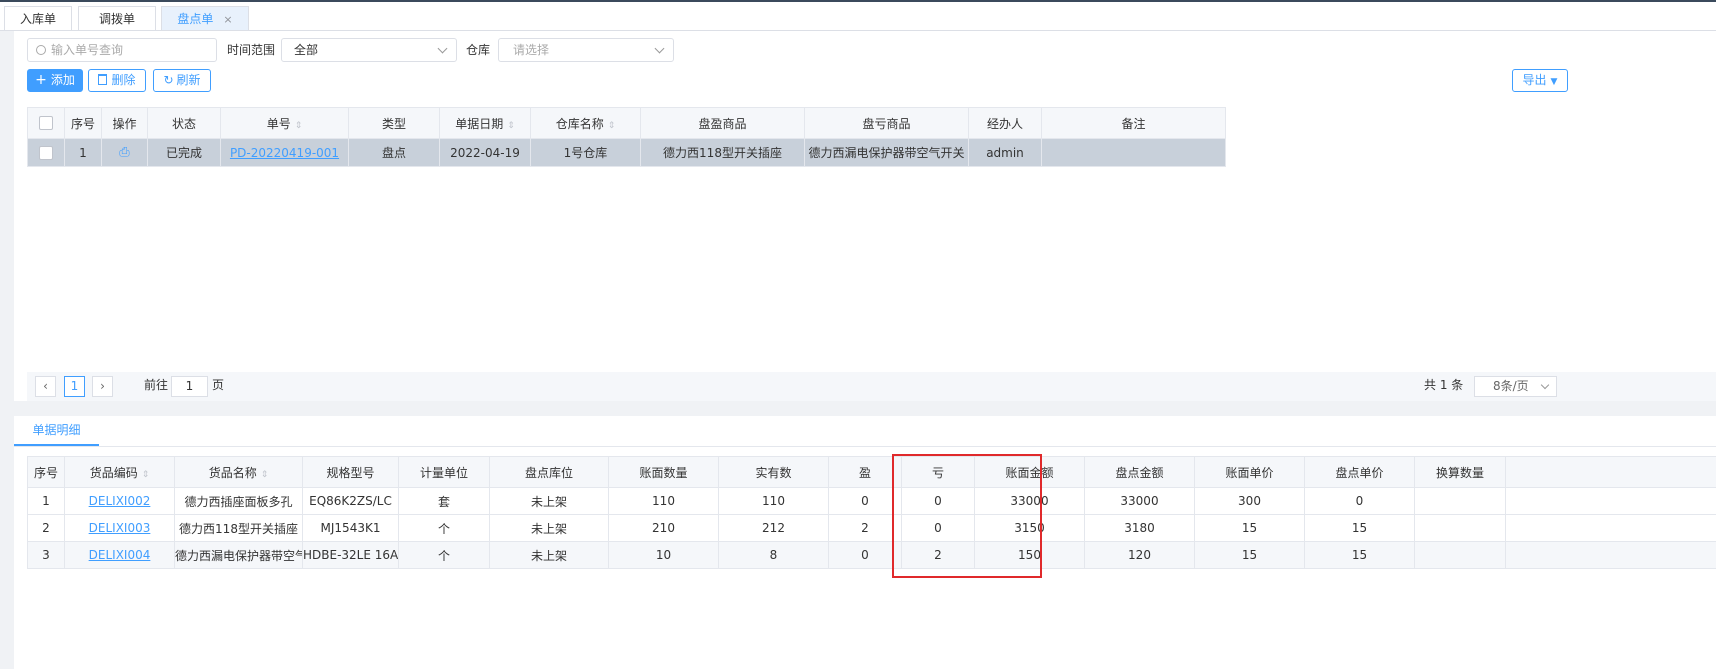 This screenshot has height=669, width=1716. Describe the element at coordinates (722, 123) in the screenshot. I see `col-header: 盘盈商品` at that location.